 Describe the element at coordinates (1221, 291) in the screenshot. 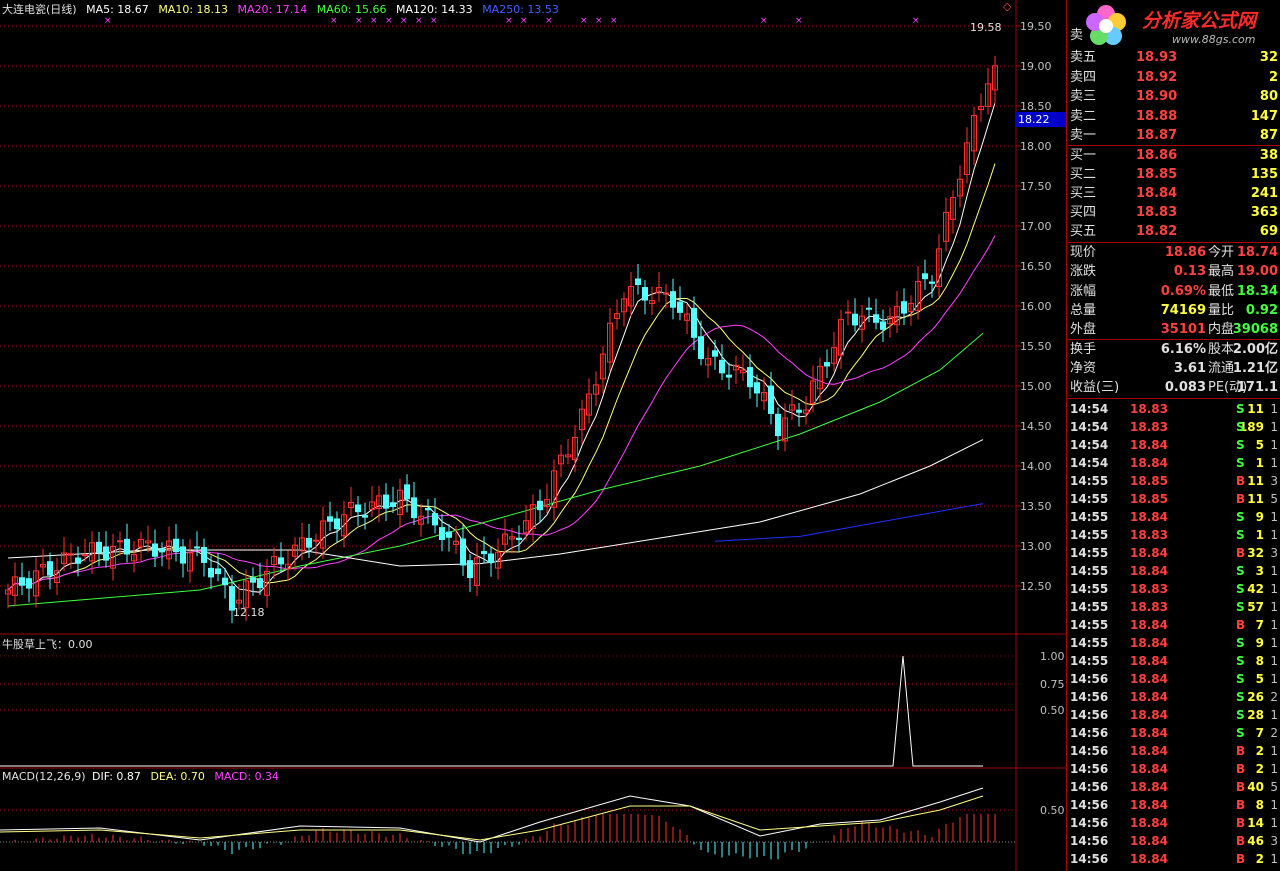

I see `quote-label: 最低` at that location.